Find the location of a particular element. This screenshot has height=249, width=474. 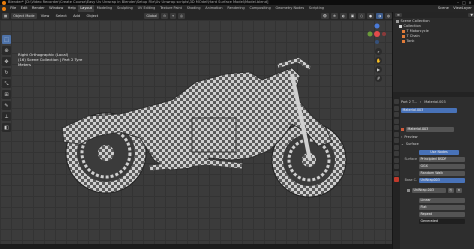

measure-tool-icon: ⟂ is located at coordinates (6, 116).